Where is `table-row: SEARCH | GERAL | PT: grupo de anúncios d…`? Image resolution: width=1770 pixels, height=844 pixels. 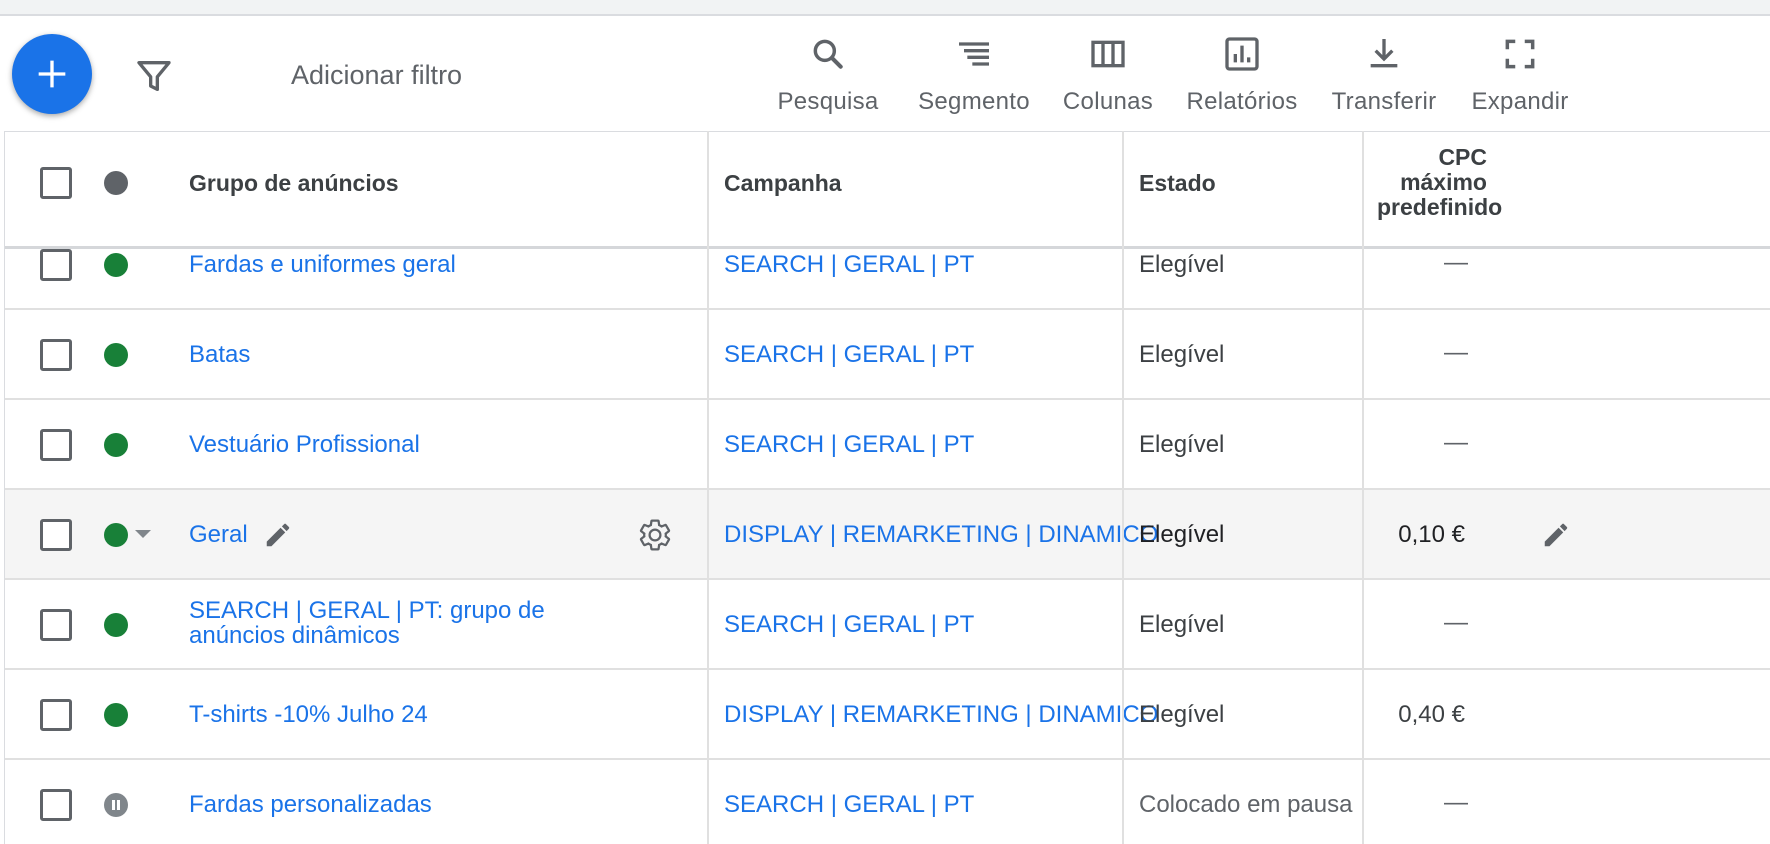 table-row: SEARCH | GERAL | PT: grupo de anúncios d… is located at coordinates (887, 625).